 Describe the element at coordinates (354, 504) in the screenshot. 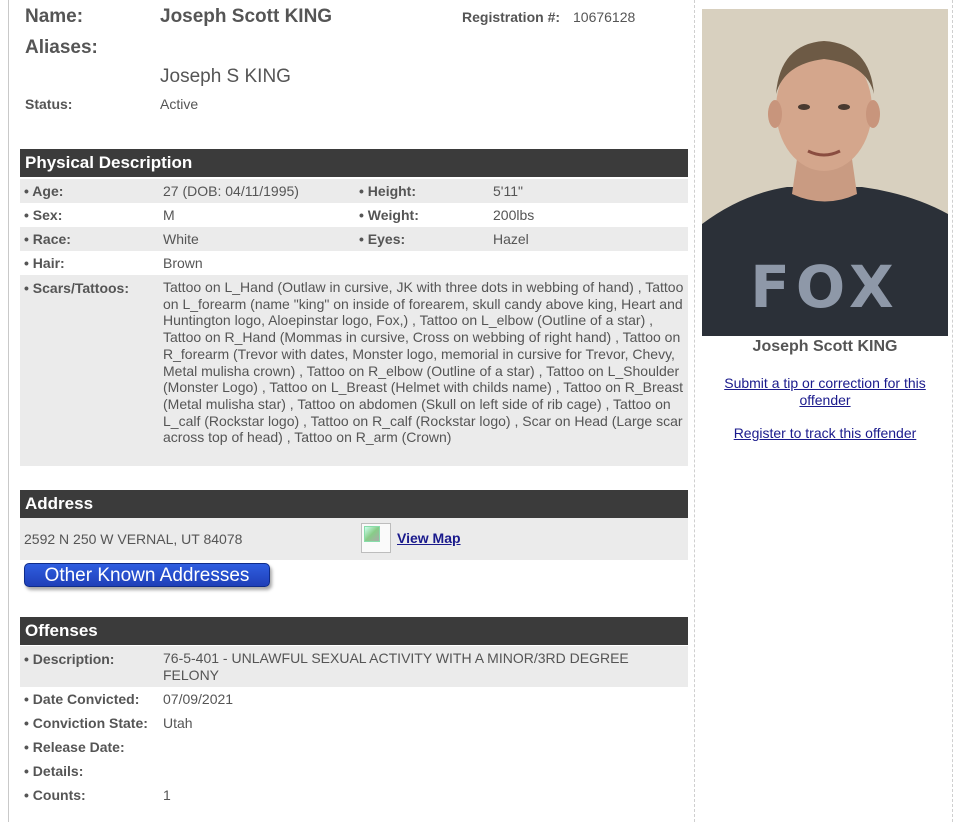

I see `address-header: Address` at that location.